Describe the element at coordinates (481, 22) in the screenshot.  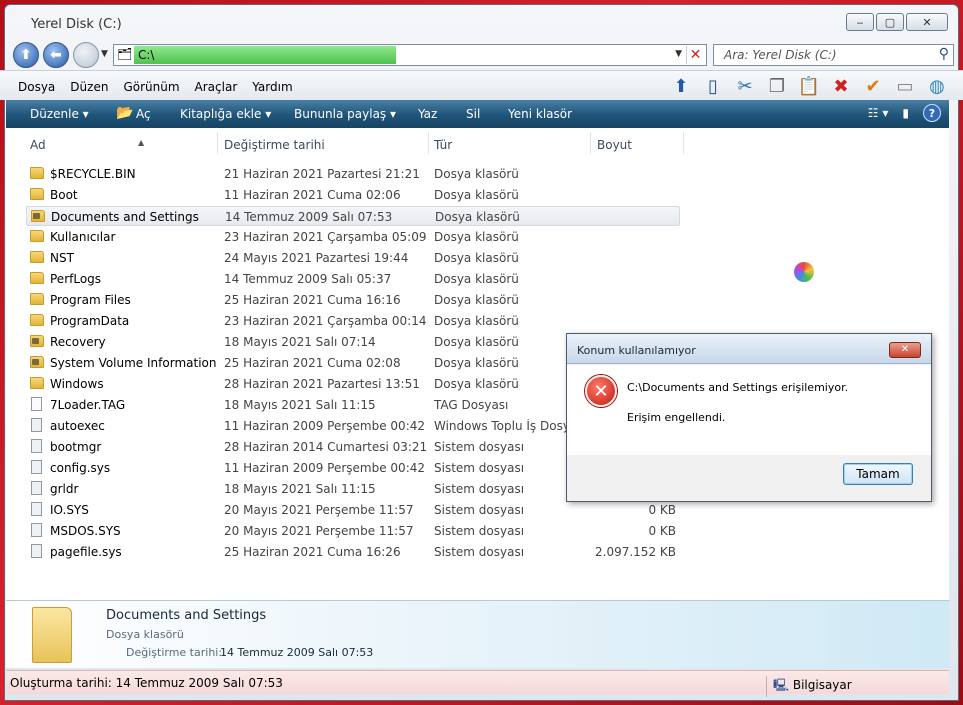
I see `title-bar: Yerel Disk (C:) ‒ ▢ ✕` at that location.